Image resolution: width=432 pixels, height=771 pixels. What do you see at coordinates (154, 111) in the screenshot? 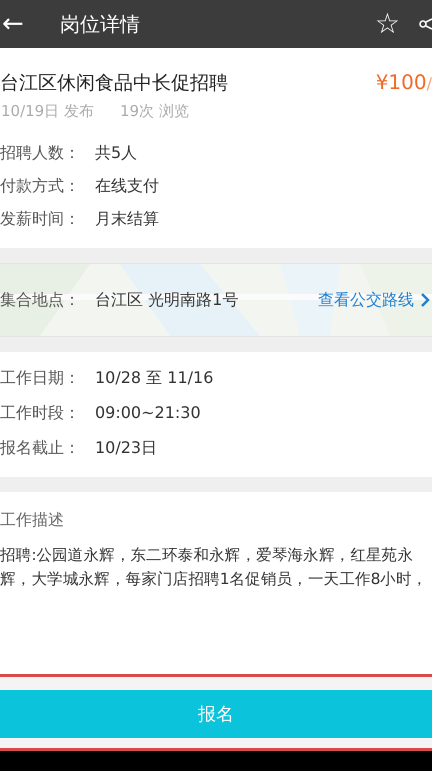
I see `view-count: 19次 浏览` at bounding box center [154, 111].